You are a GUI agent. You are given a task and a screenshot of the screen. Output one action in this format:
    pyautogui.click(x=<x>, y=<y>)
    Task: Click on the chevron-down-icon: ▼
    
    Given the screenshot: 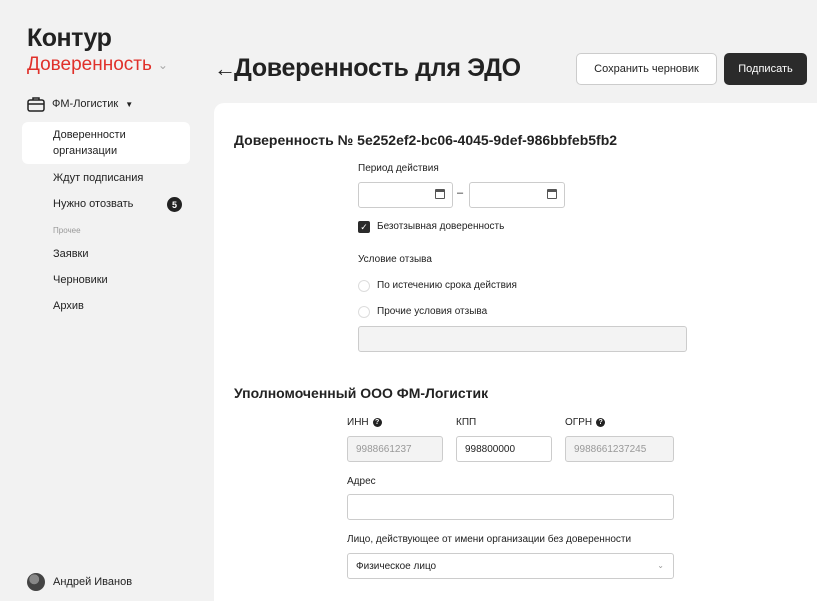 What is the action you would take?
    pyautogui.click(x=129, y=104)
    